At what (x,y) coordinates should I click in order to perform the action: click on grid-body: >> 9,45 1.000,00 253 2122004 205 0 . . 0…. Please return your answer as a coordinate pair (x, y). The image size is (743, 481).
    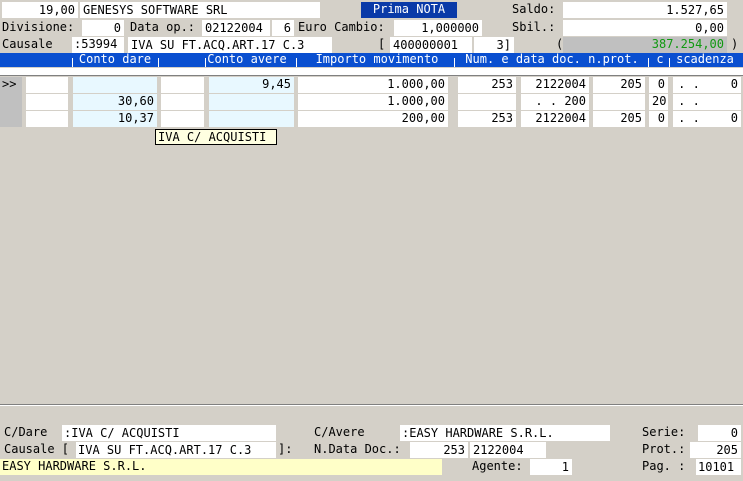
    Looking at the image, I should click on (371, 102).